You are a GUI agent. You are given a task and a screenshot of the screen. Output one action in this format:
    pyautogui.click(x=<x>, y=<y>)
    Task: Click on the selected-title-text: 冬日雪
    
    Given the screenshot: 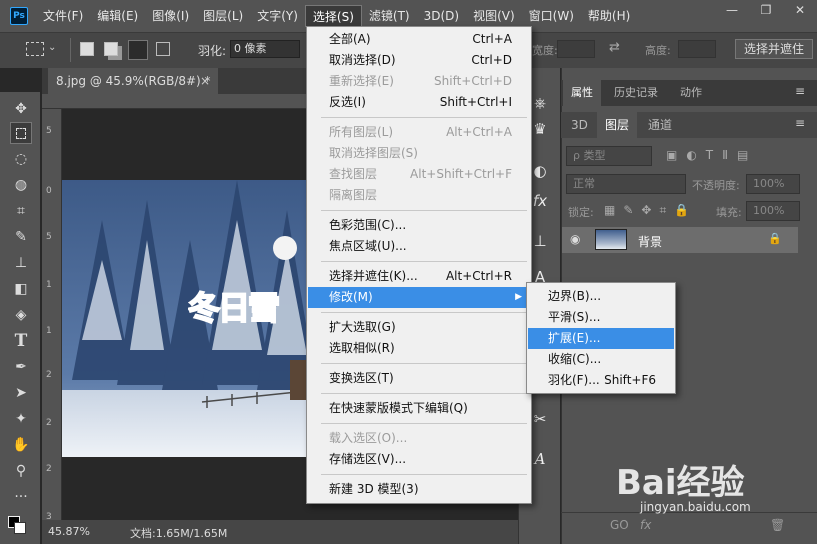 What is the action you would take?
    pyautogui.click(x=234, y=308)
    